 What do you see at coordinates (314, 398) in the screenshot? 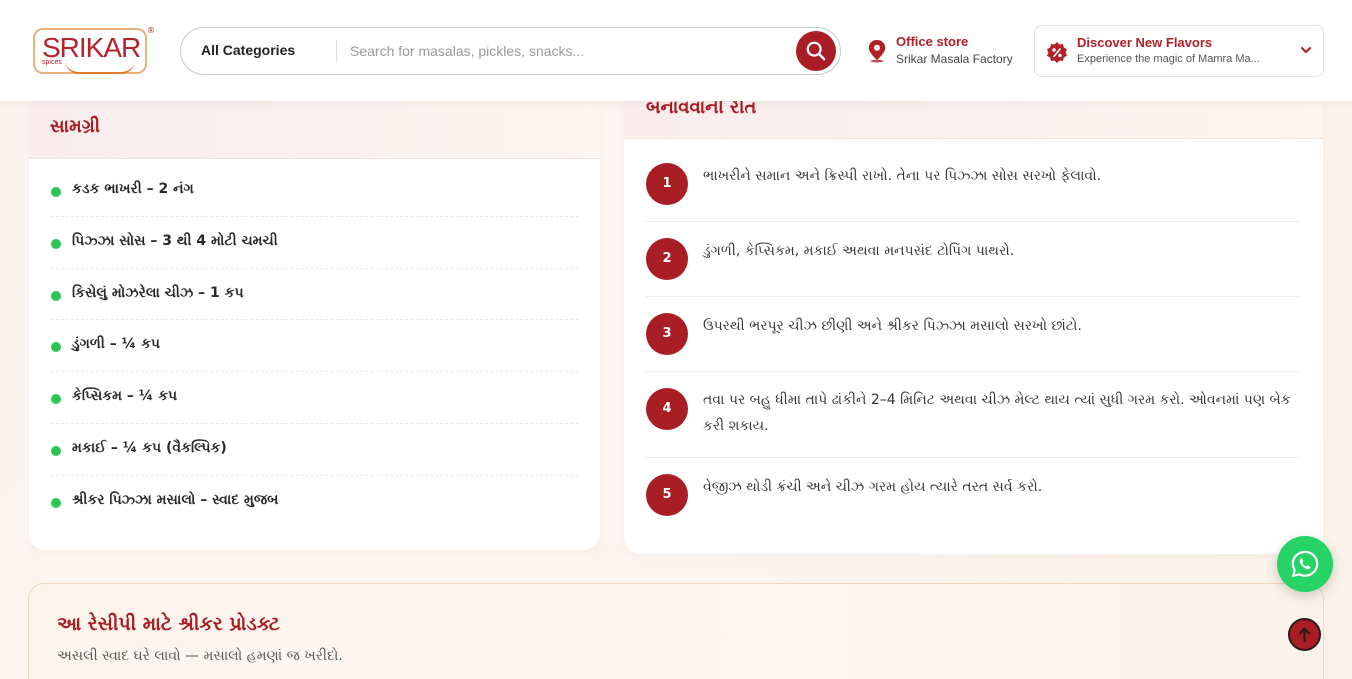
I see `ingredient-item: કેપ્સિકમ – ¼ કપ` at bounding box center [314, 398].